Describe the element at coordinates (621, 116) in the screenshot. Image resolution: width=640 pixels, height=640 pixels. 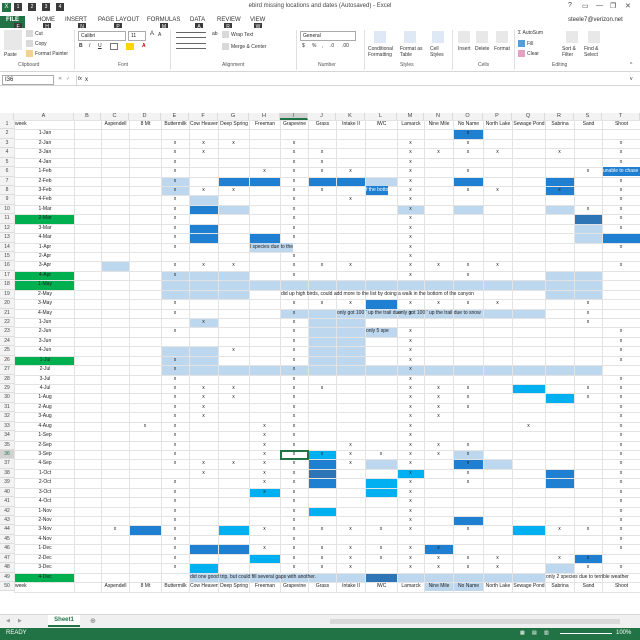
I see `column-header-T: T` at that location.